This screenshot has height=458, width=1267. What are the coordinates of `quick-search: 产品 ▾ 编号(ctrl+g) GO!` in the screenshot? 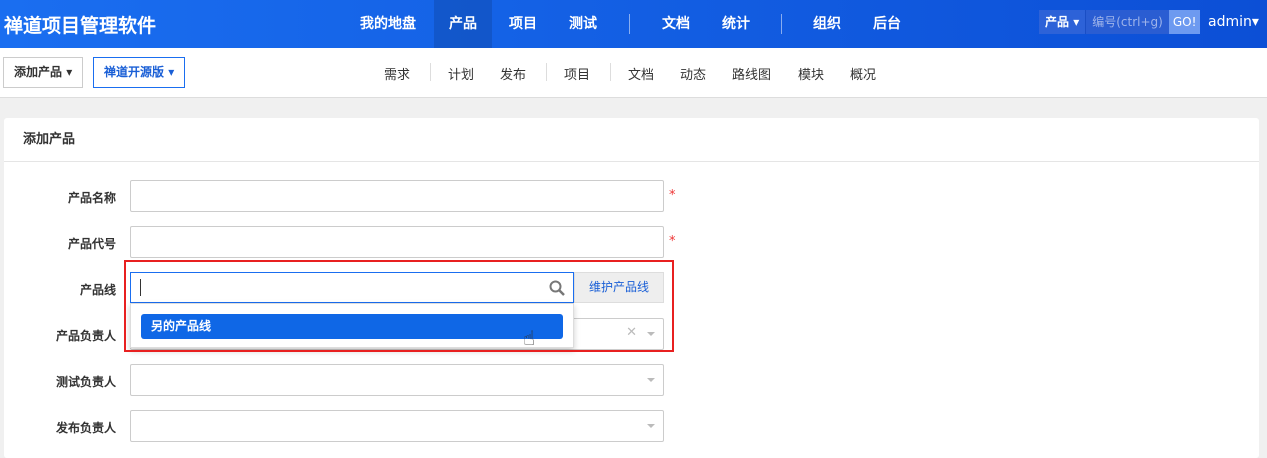 It's located at (1120, 22).